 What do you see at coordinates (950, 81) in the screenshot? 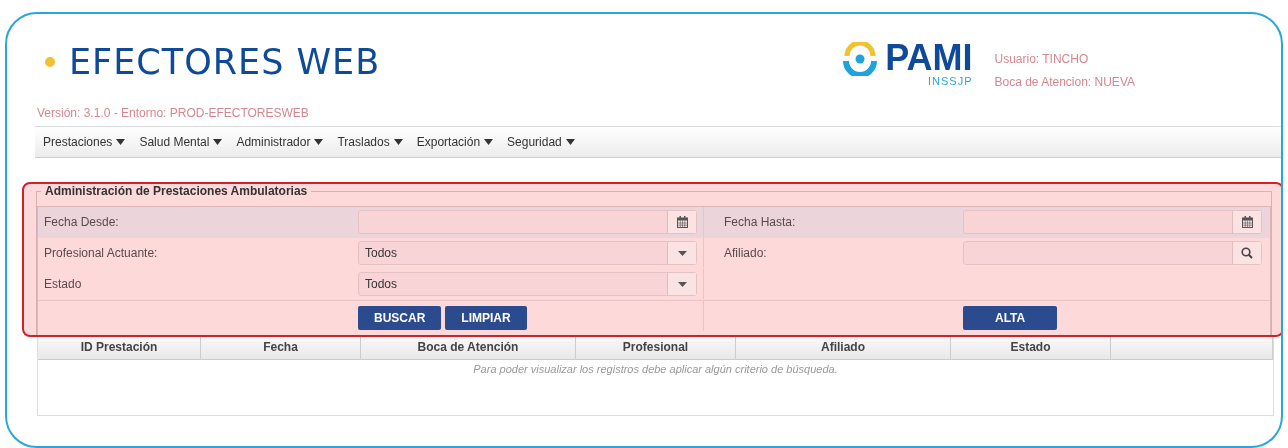
I see `logo-subtitle: INSSJP` at bounding box center [950, 81].